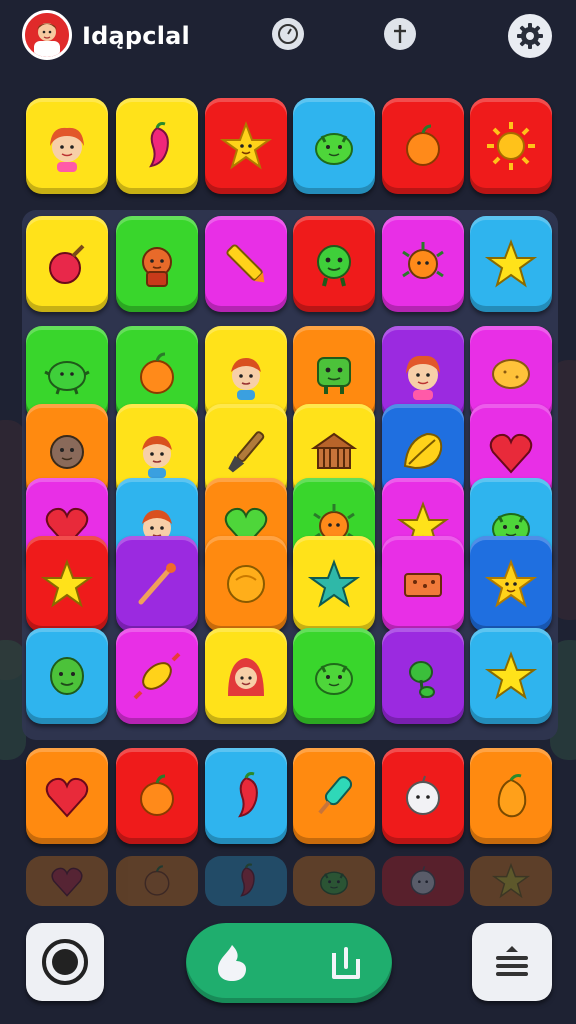 The width and height of the screenshot is (576, 1024). I want to click on popsicle-icon, so click(335, 795).